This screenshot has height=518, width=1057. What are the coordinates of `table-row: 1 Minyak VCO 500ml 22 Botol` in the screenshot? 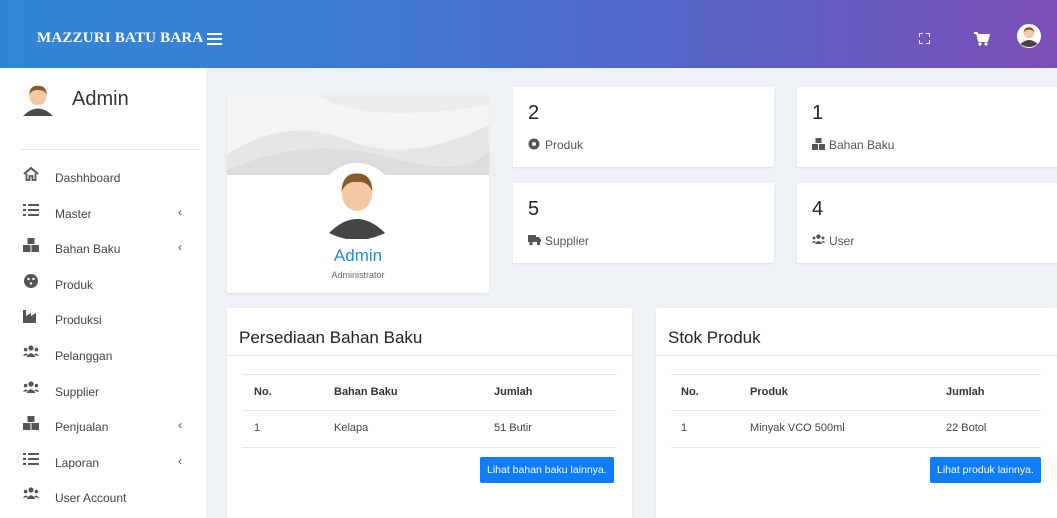 It's located at (856, 429).